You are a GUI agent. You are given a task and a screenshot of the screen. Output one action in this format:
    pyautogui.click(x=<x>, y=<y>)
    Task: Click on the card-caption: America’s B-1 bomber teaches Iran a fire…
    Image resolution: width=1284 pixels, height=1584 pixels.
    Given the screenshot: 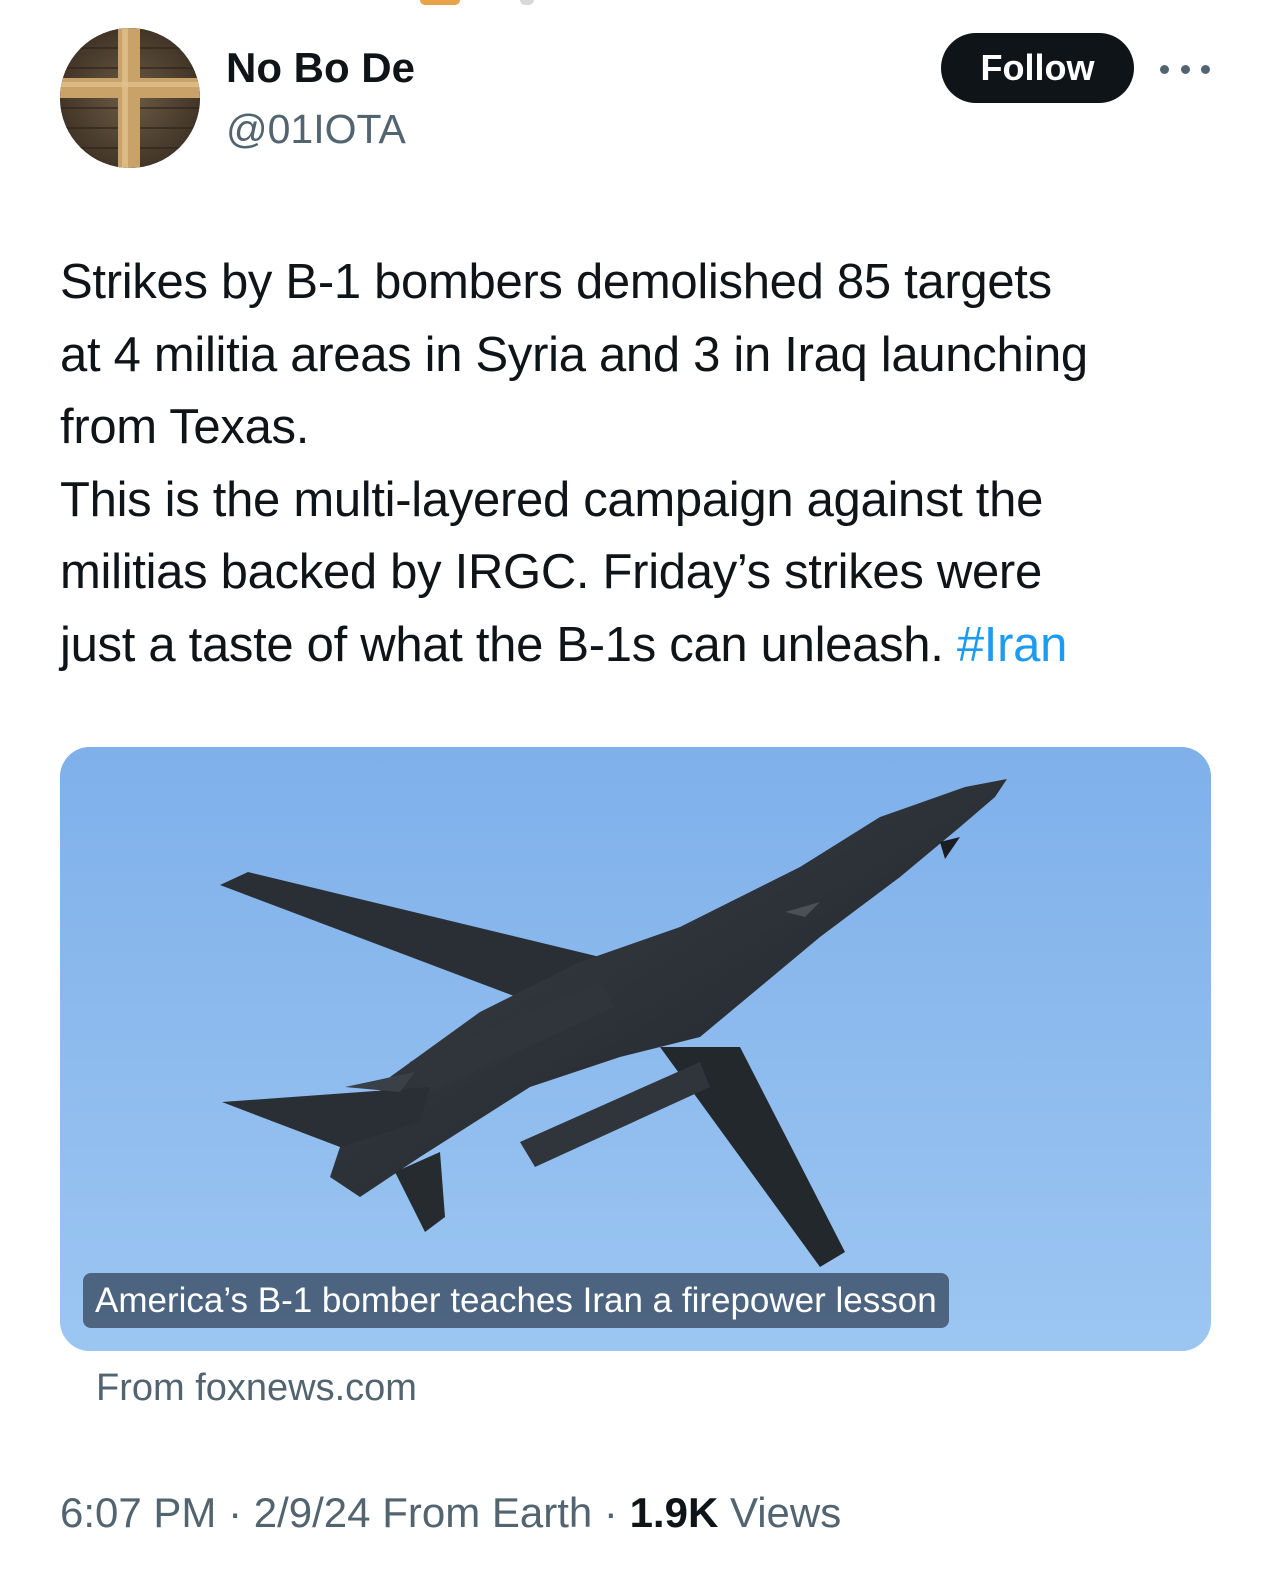 What is the action you would take?
    pyautogui.click(x=516, y=1300)
    